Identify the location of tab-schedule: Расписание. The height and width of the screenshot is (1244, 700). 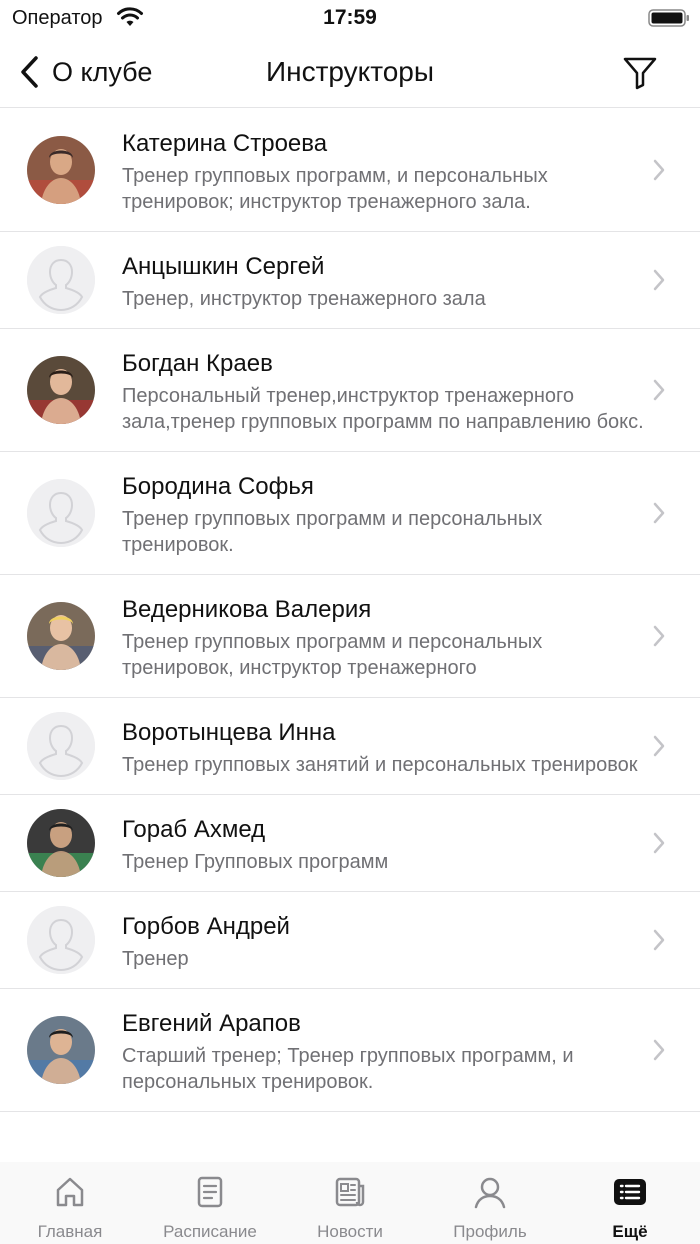
(210, 1203).